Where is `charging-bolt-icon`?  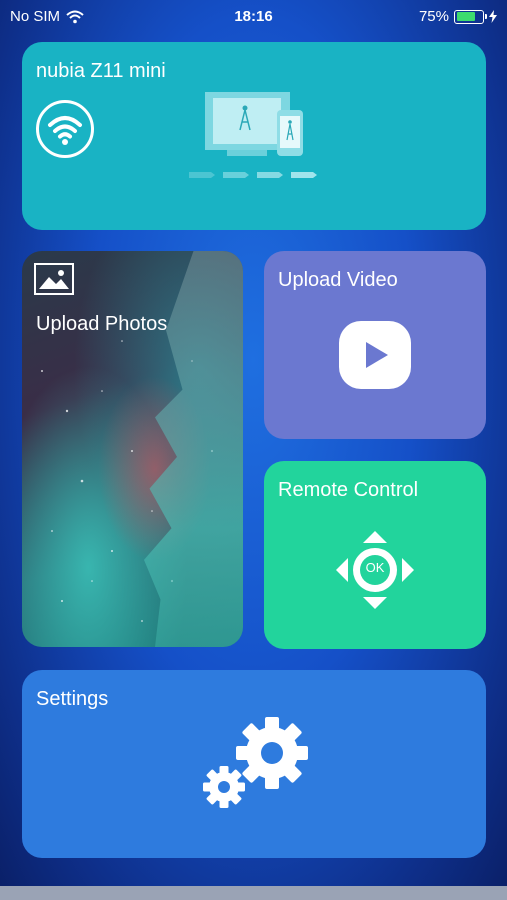
charging-bolt-icon is located at coordinates (493, 16).